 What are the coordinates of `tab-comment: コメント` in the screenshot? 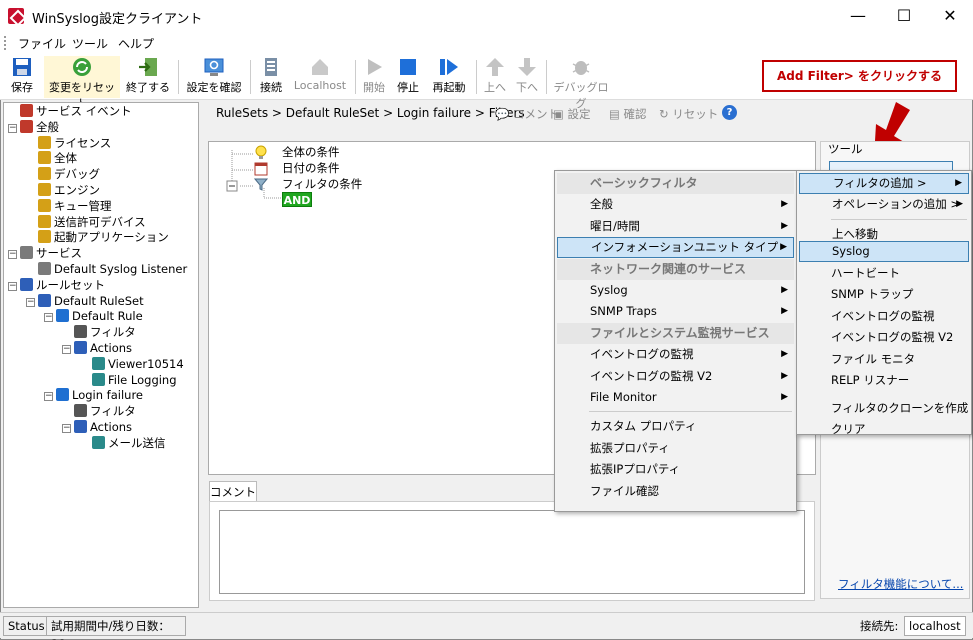 It's located at (233, 491).